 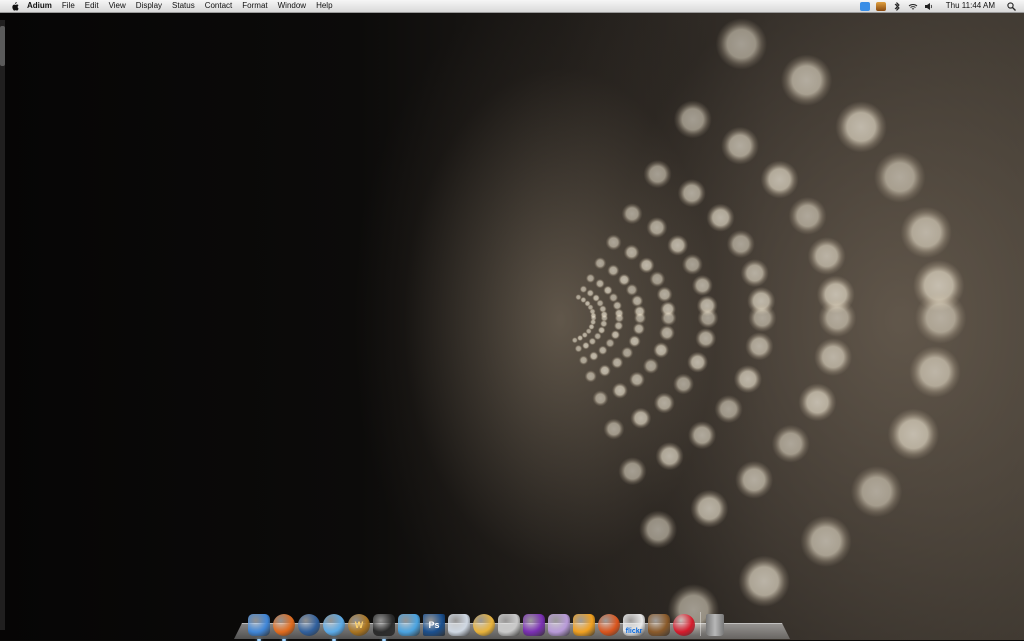 I want to click on spotlight-icon, so click(x=1011, y=6).